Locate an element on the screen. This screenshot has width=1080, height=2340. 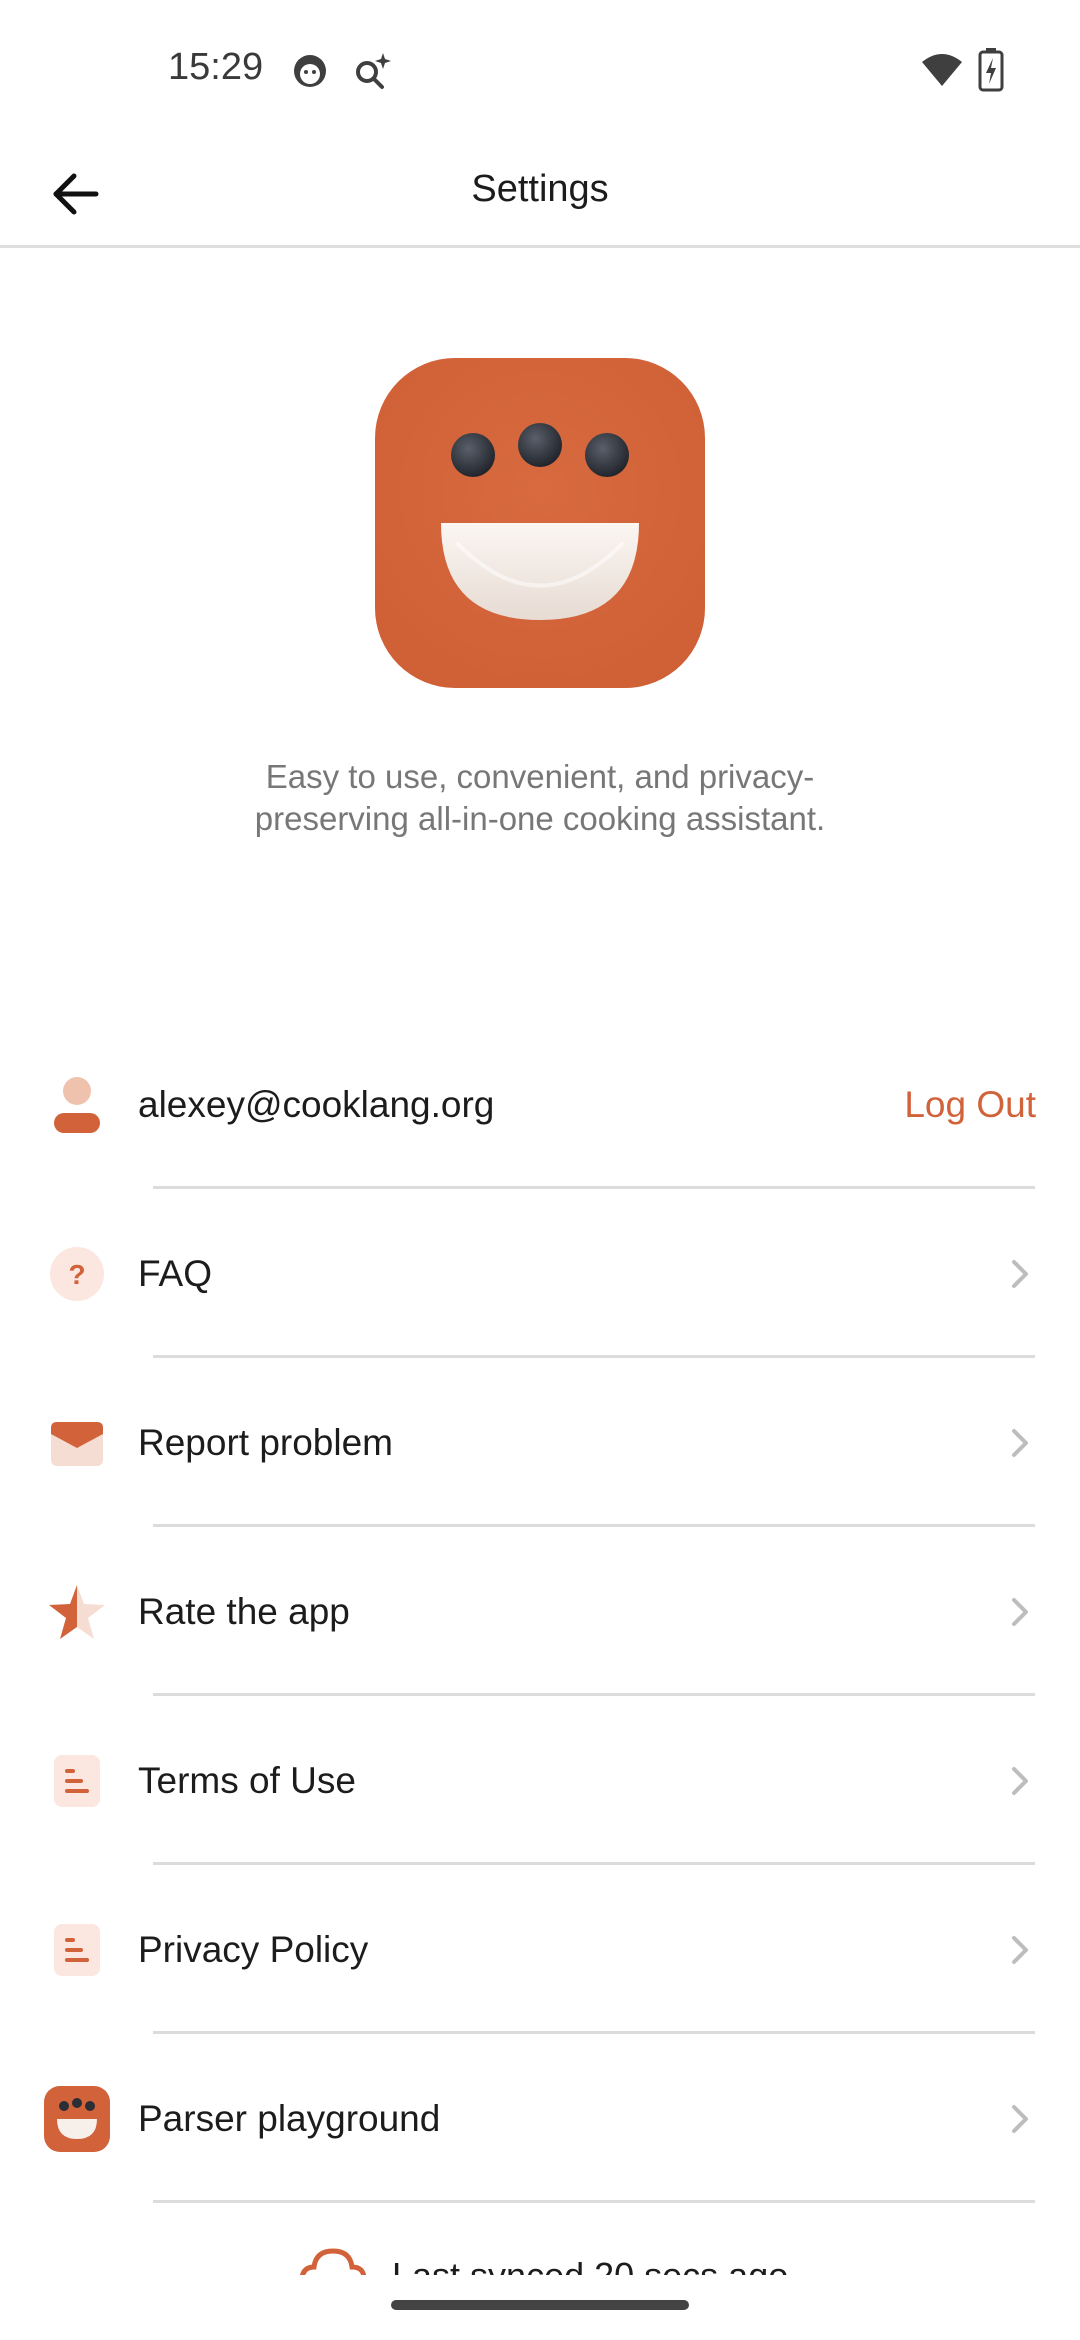
menu-item-terms-of-use: Terms of Use is located at coordinates (540, 1780).